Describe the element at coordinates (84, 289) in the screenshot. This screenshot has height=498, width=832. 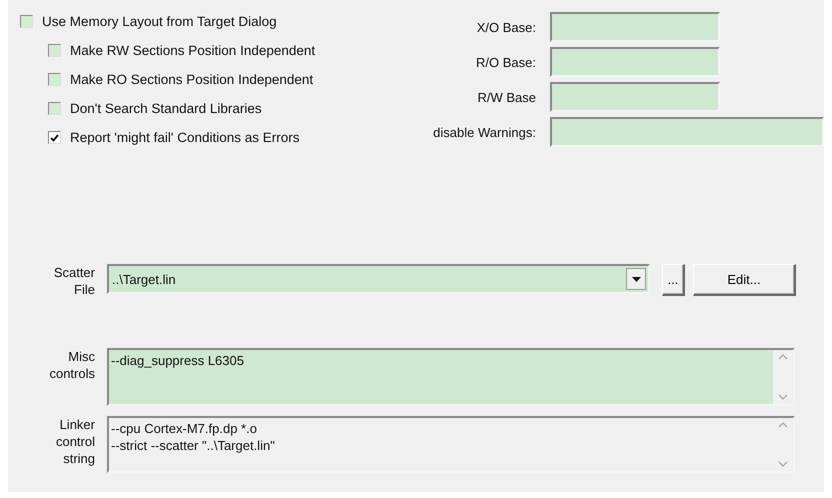
I see `field-label: File` at that location.